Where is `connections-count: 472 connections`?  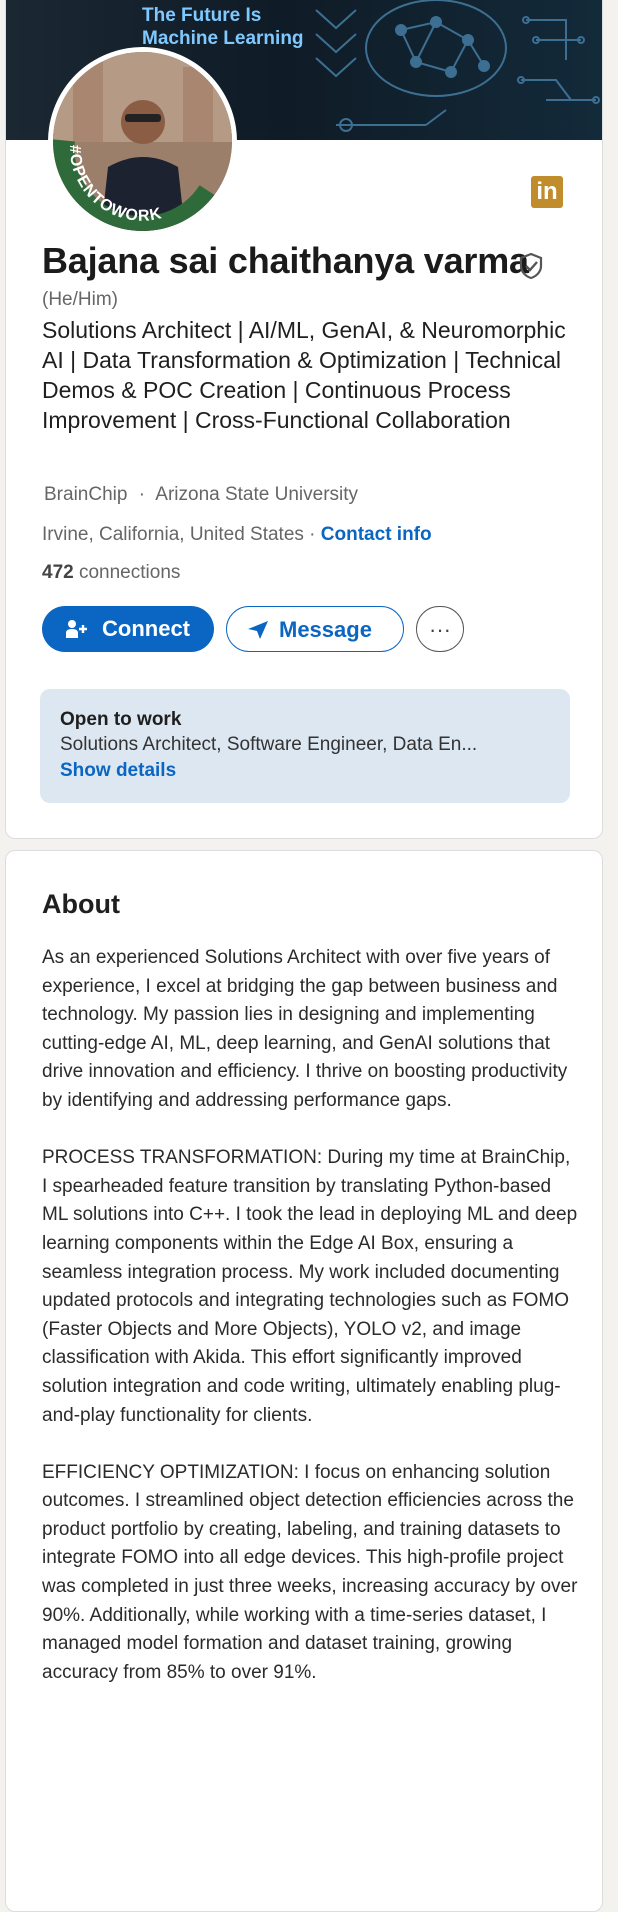 connections-count: 472 connections is located at coordinates (111, 573).